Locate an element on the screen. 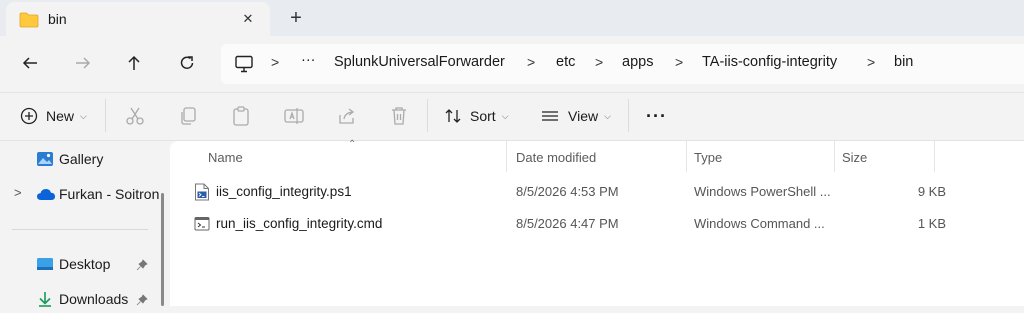  folder-icon is located at coordinates (29, 21).